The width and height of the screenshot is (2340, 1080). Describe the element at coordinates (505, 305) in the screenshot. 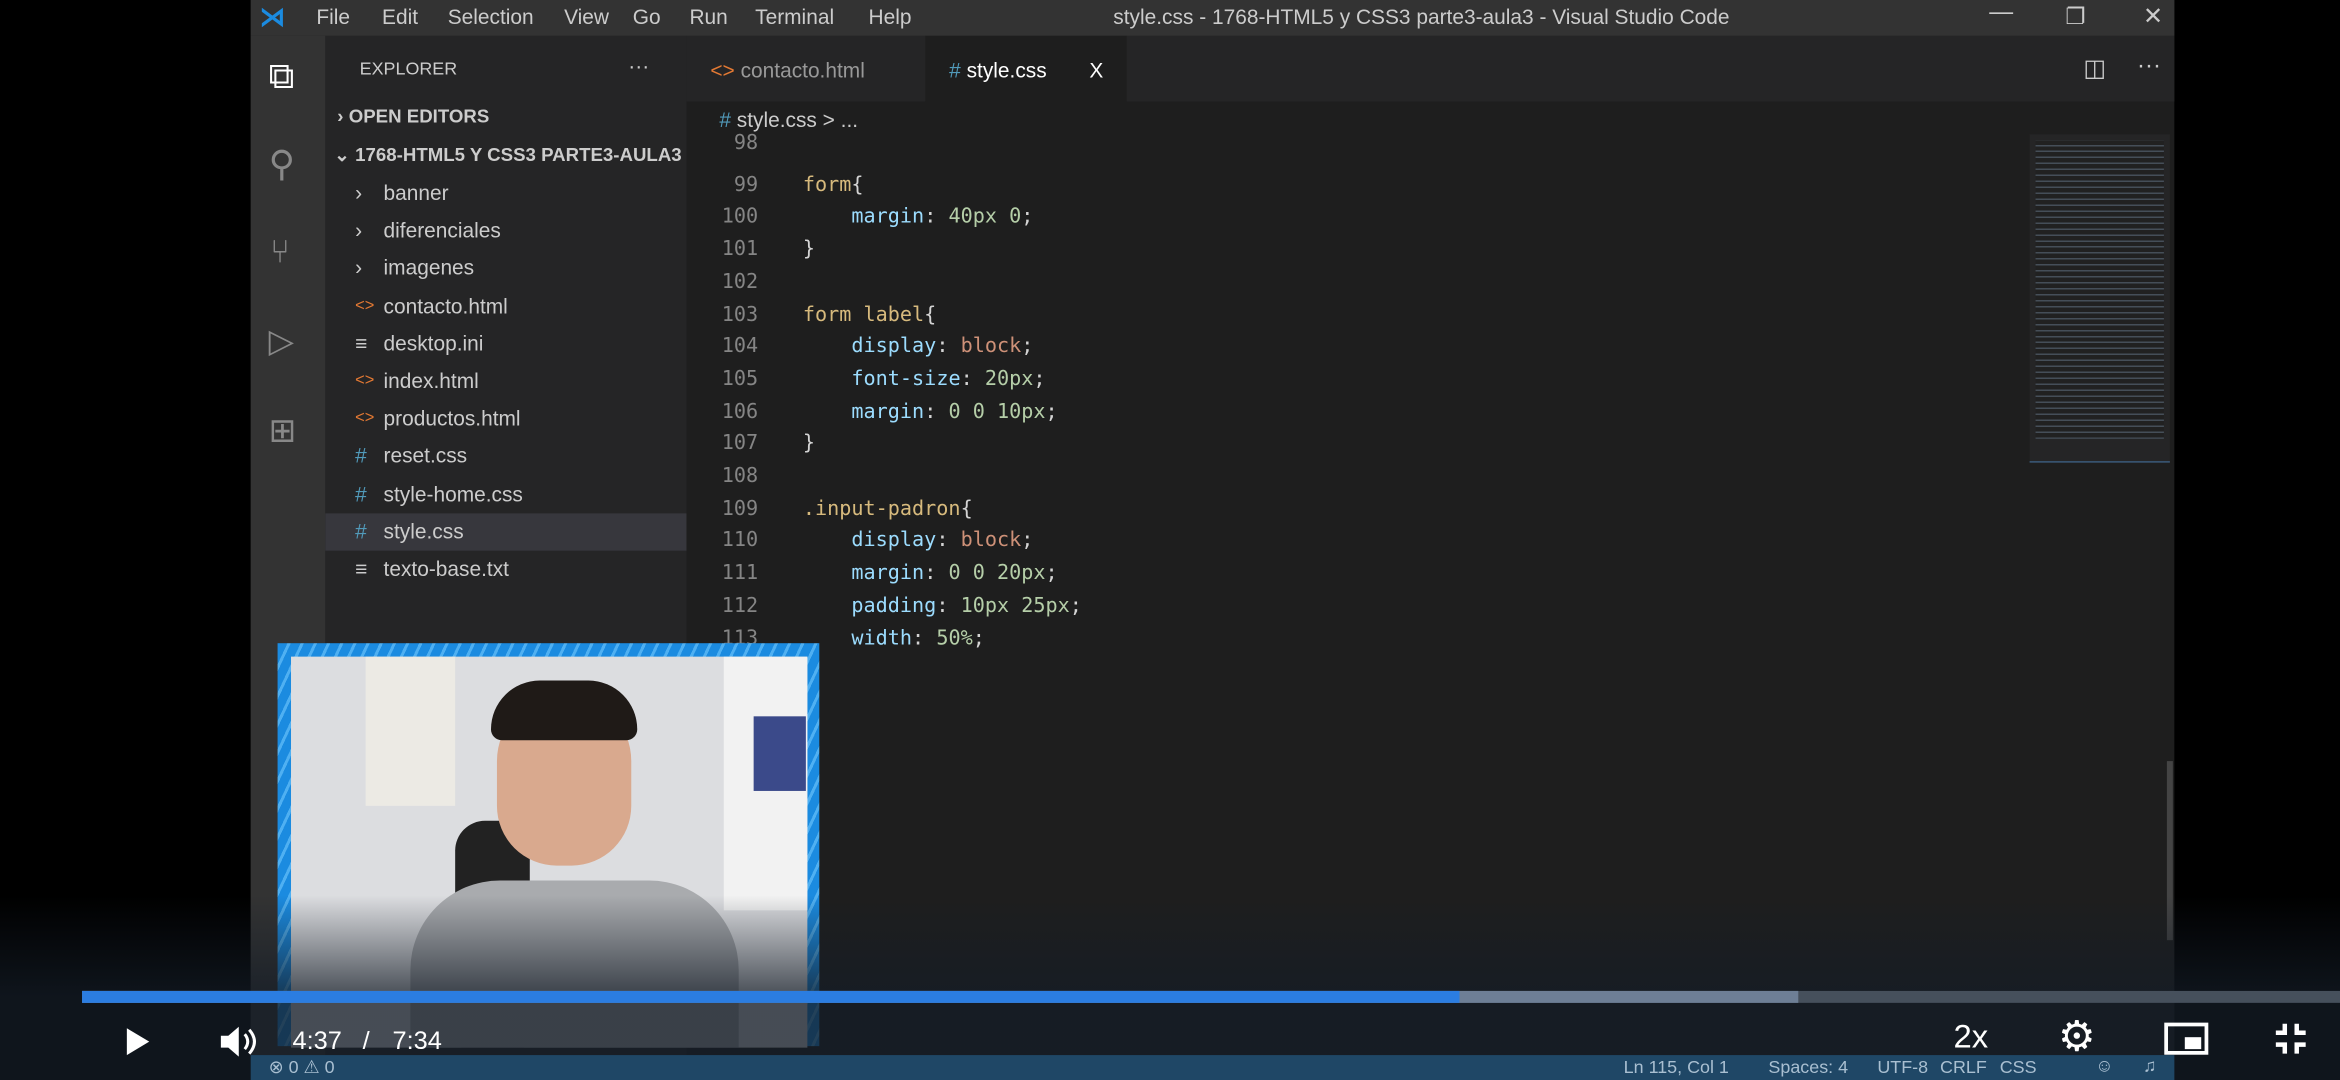

I see `file-item-contacto-html: <> contacto.html` at that location.